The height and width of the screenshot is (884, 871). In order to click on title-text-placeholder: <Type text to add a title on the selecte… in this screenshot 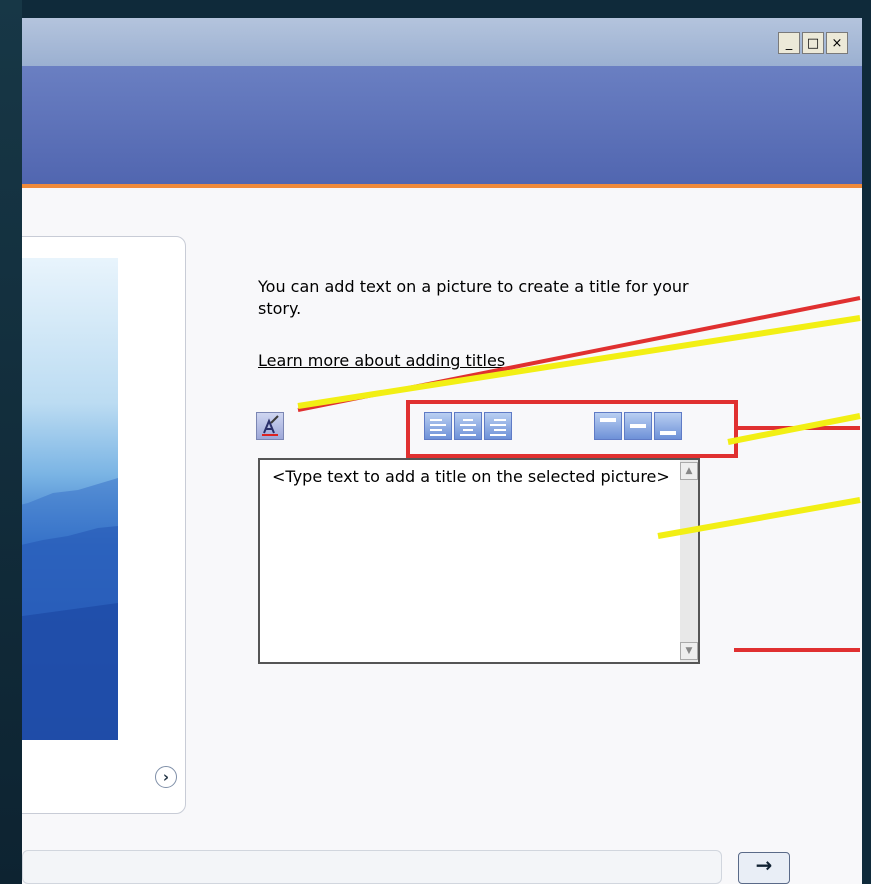, I will do `click(471, 476)`.